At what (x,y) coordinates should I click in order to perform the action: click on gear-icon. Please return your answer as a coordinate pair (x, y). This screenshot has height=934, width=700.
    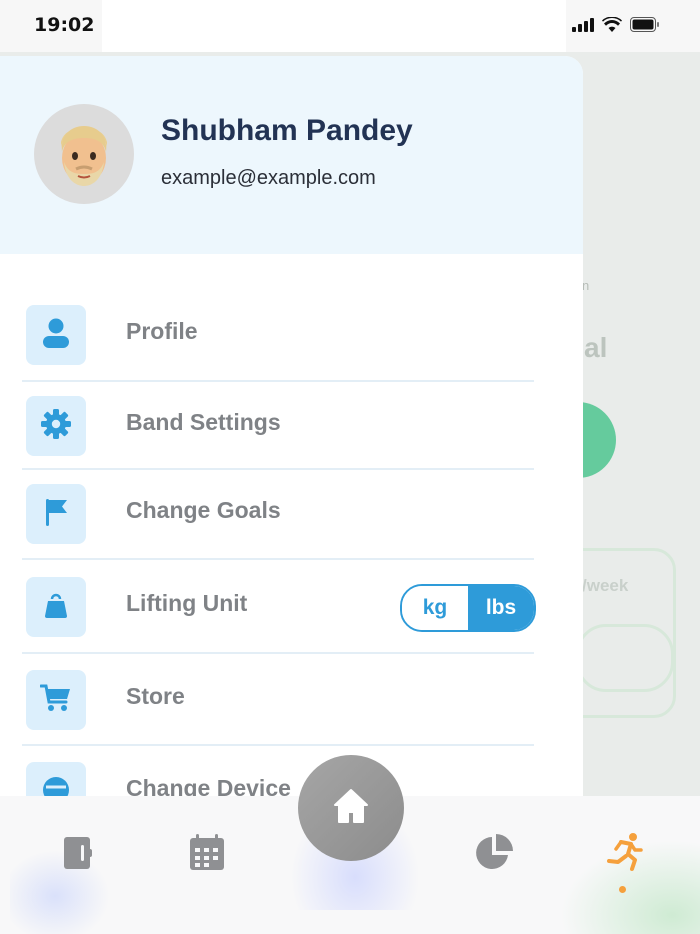
    Looking at the image, I should click on (56, 426).